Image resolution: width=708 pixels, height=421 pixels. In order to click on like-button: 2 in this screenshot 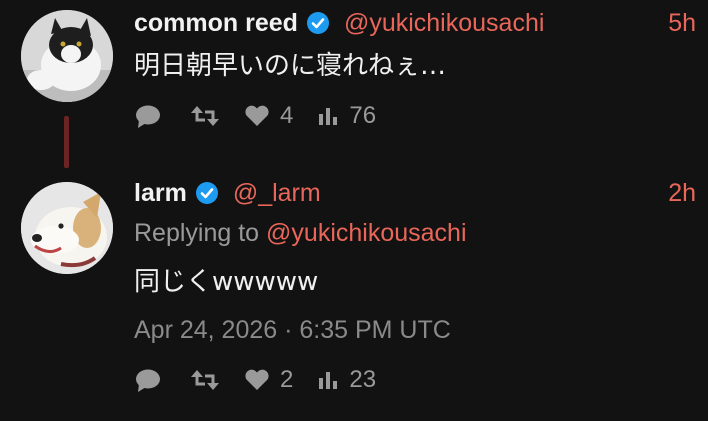, I will do `click(268, 380)`.